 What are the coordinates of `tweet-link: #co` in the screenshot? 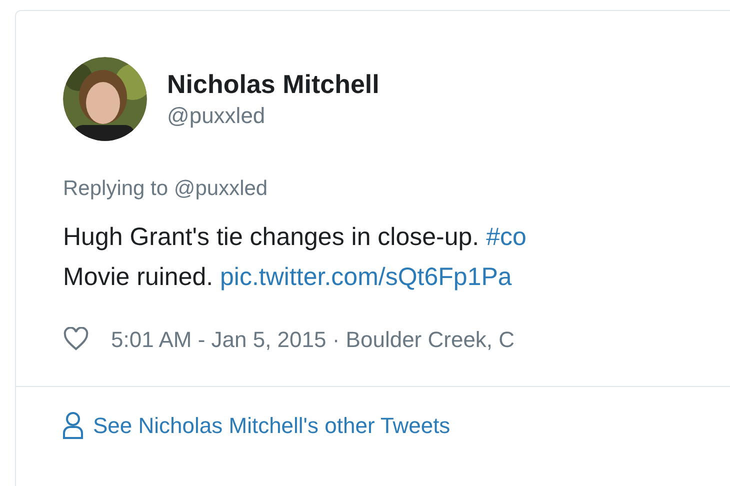 It's located at (506, 236).